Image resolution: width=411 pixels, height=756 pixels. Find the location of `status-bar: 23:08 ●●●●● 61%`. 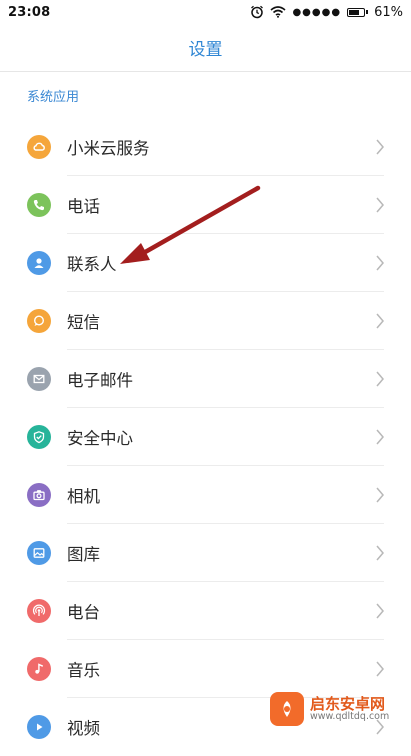

status-bar: 23:08 ●●●●● 61% is located at coordinates (205, 12).